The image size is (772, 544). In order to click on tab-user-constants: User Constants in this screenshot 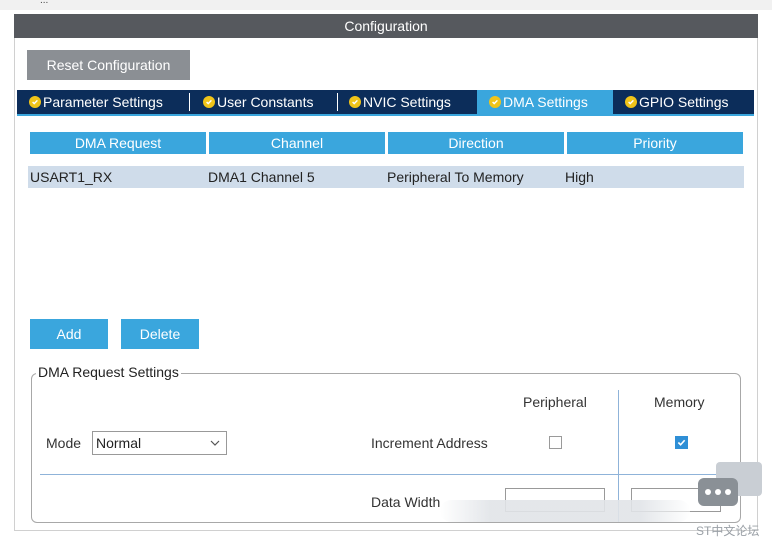, I will do `click(273, 102)`.